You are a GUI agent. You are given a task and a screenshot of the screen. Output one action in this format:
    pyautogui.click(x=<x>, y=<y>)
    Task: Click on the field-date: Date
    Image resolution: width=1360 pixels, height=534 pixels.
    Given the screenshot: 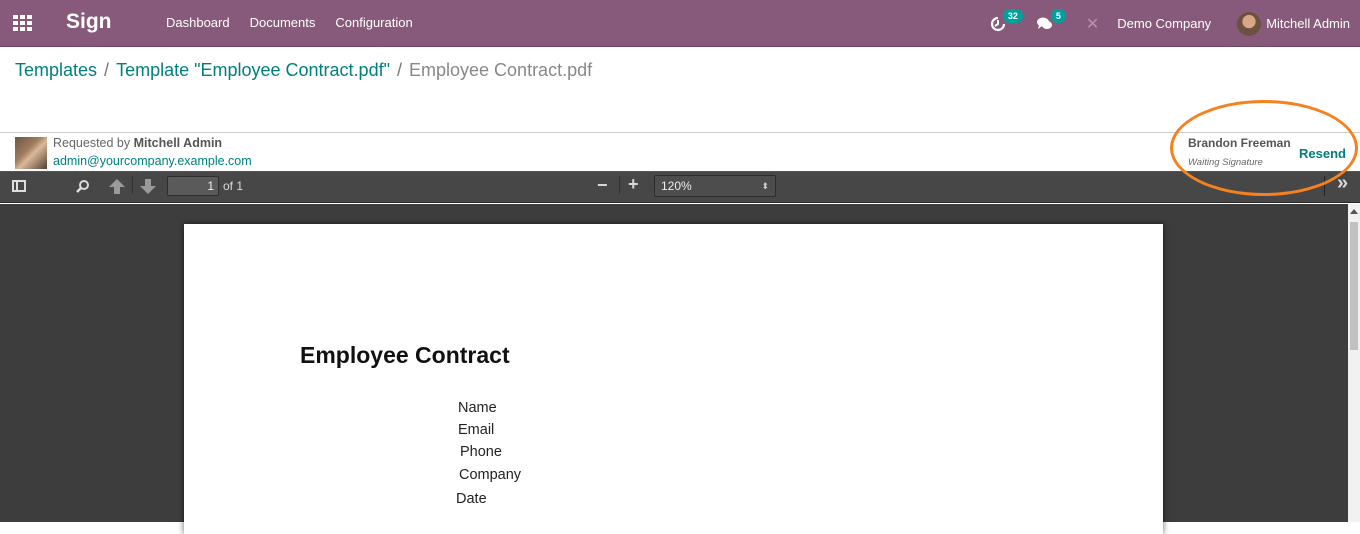 What is the action you would take?
    pyautogui.click(x=471, y=499)
    